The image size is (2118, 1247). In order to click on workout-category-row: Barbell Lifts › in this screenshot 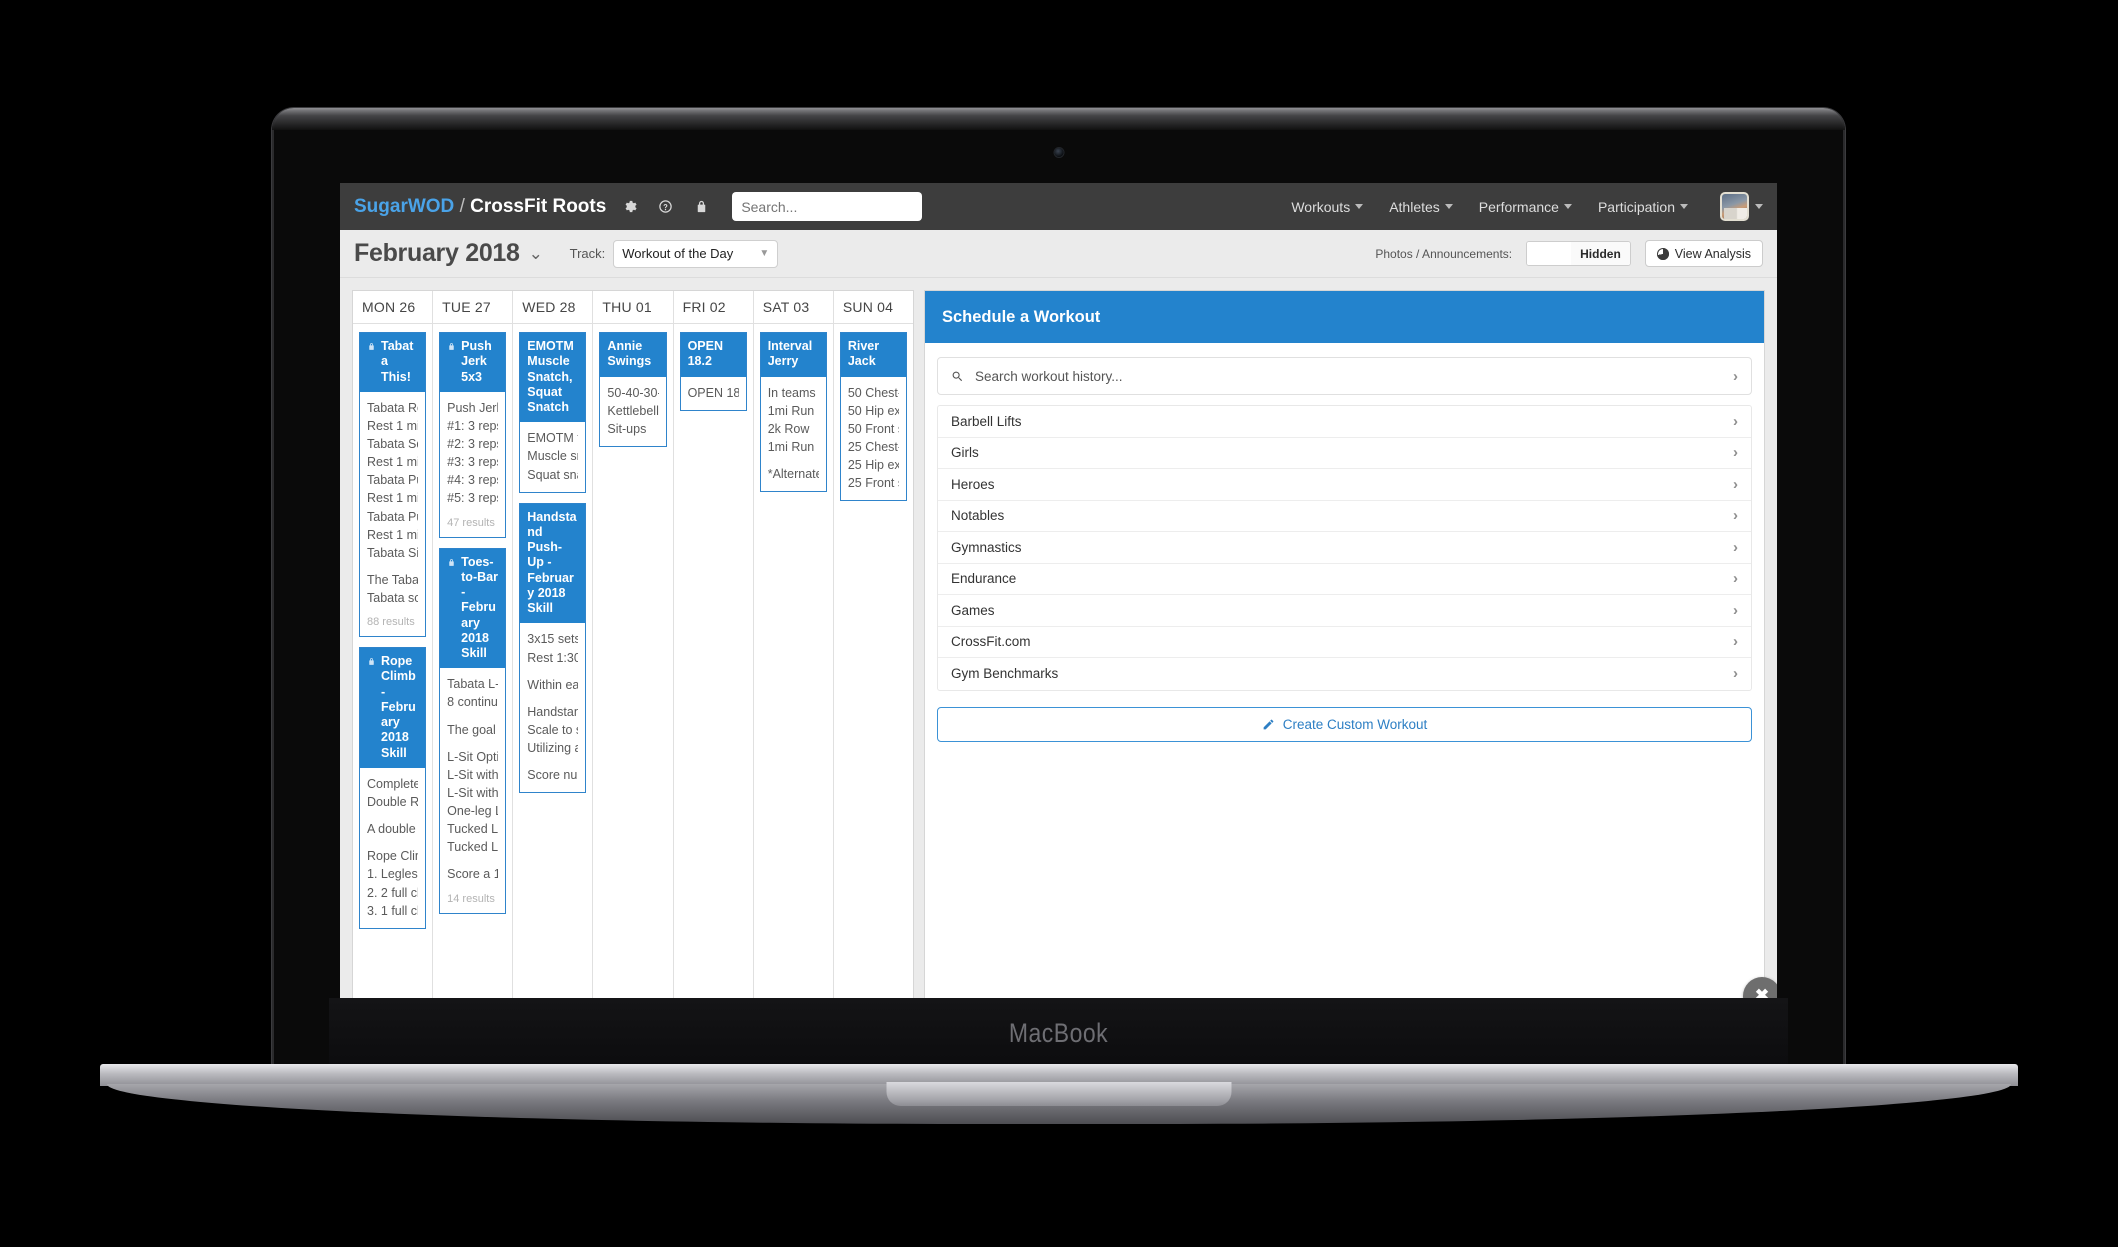, I will do `click(1344, 422)`.